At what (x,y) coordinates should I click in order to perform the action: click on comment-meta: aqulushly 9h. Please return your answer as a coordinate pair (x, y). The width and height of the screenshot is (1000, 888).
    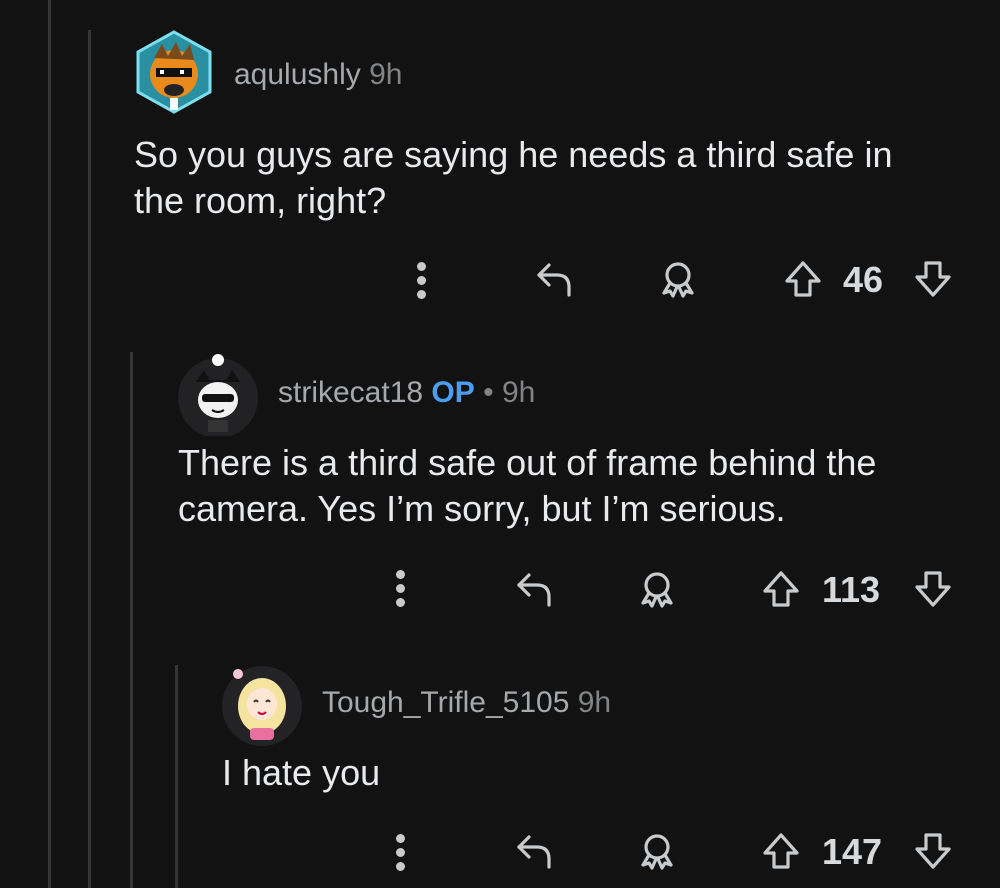
    Looking at the image, I should click on (318, 75).